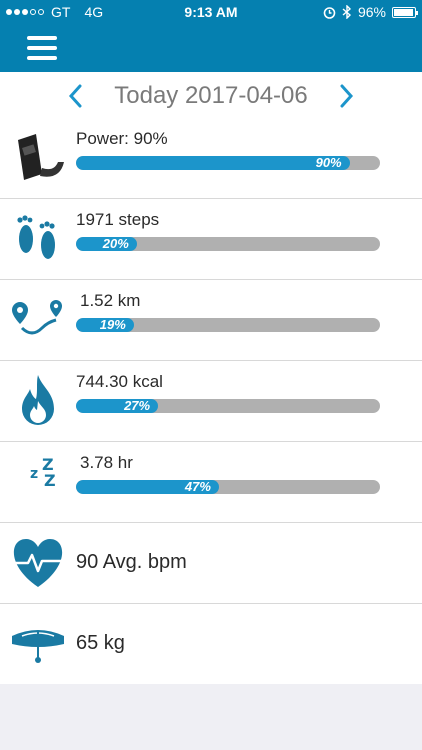  What do you see at coordinates (211, 36) in the screenshot?
I see `app-header: GT 4G 9:13 AM 96%` at bounding box center [211, 36].